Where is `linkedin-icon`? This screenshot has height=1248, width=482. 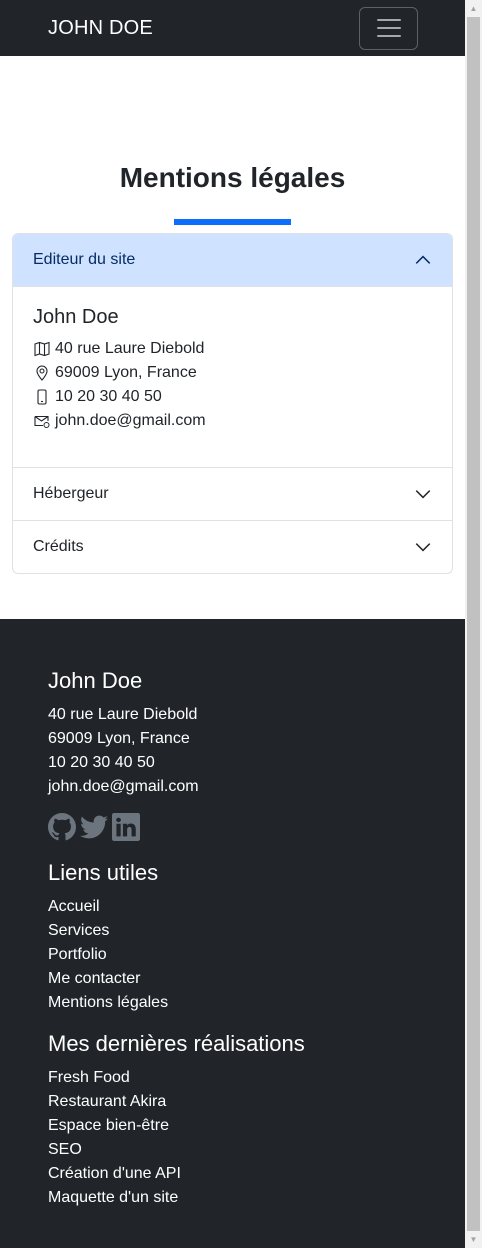 linkedin-icon is located at coordinates (126, 827).